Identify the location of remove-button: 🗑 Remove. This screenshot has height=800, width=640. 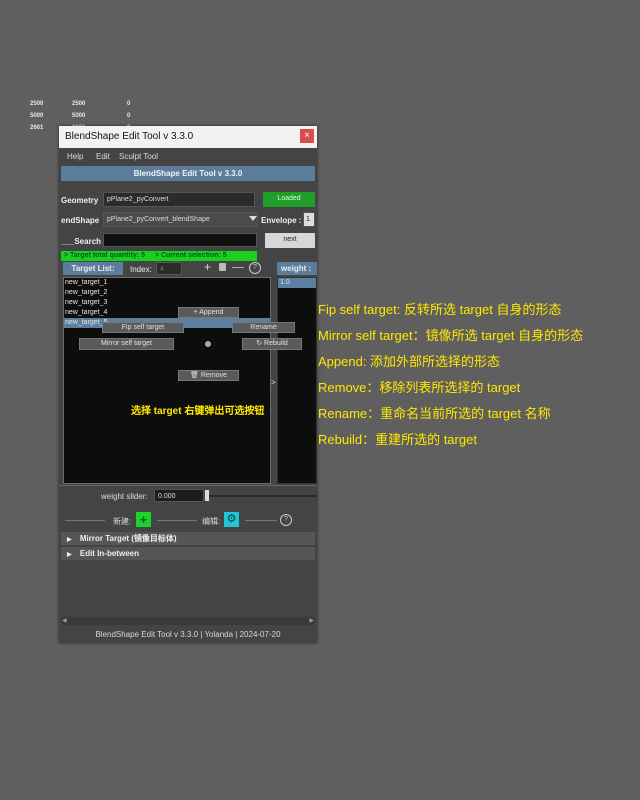
(208, 375).